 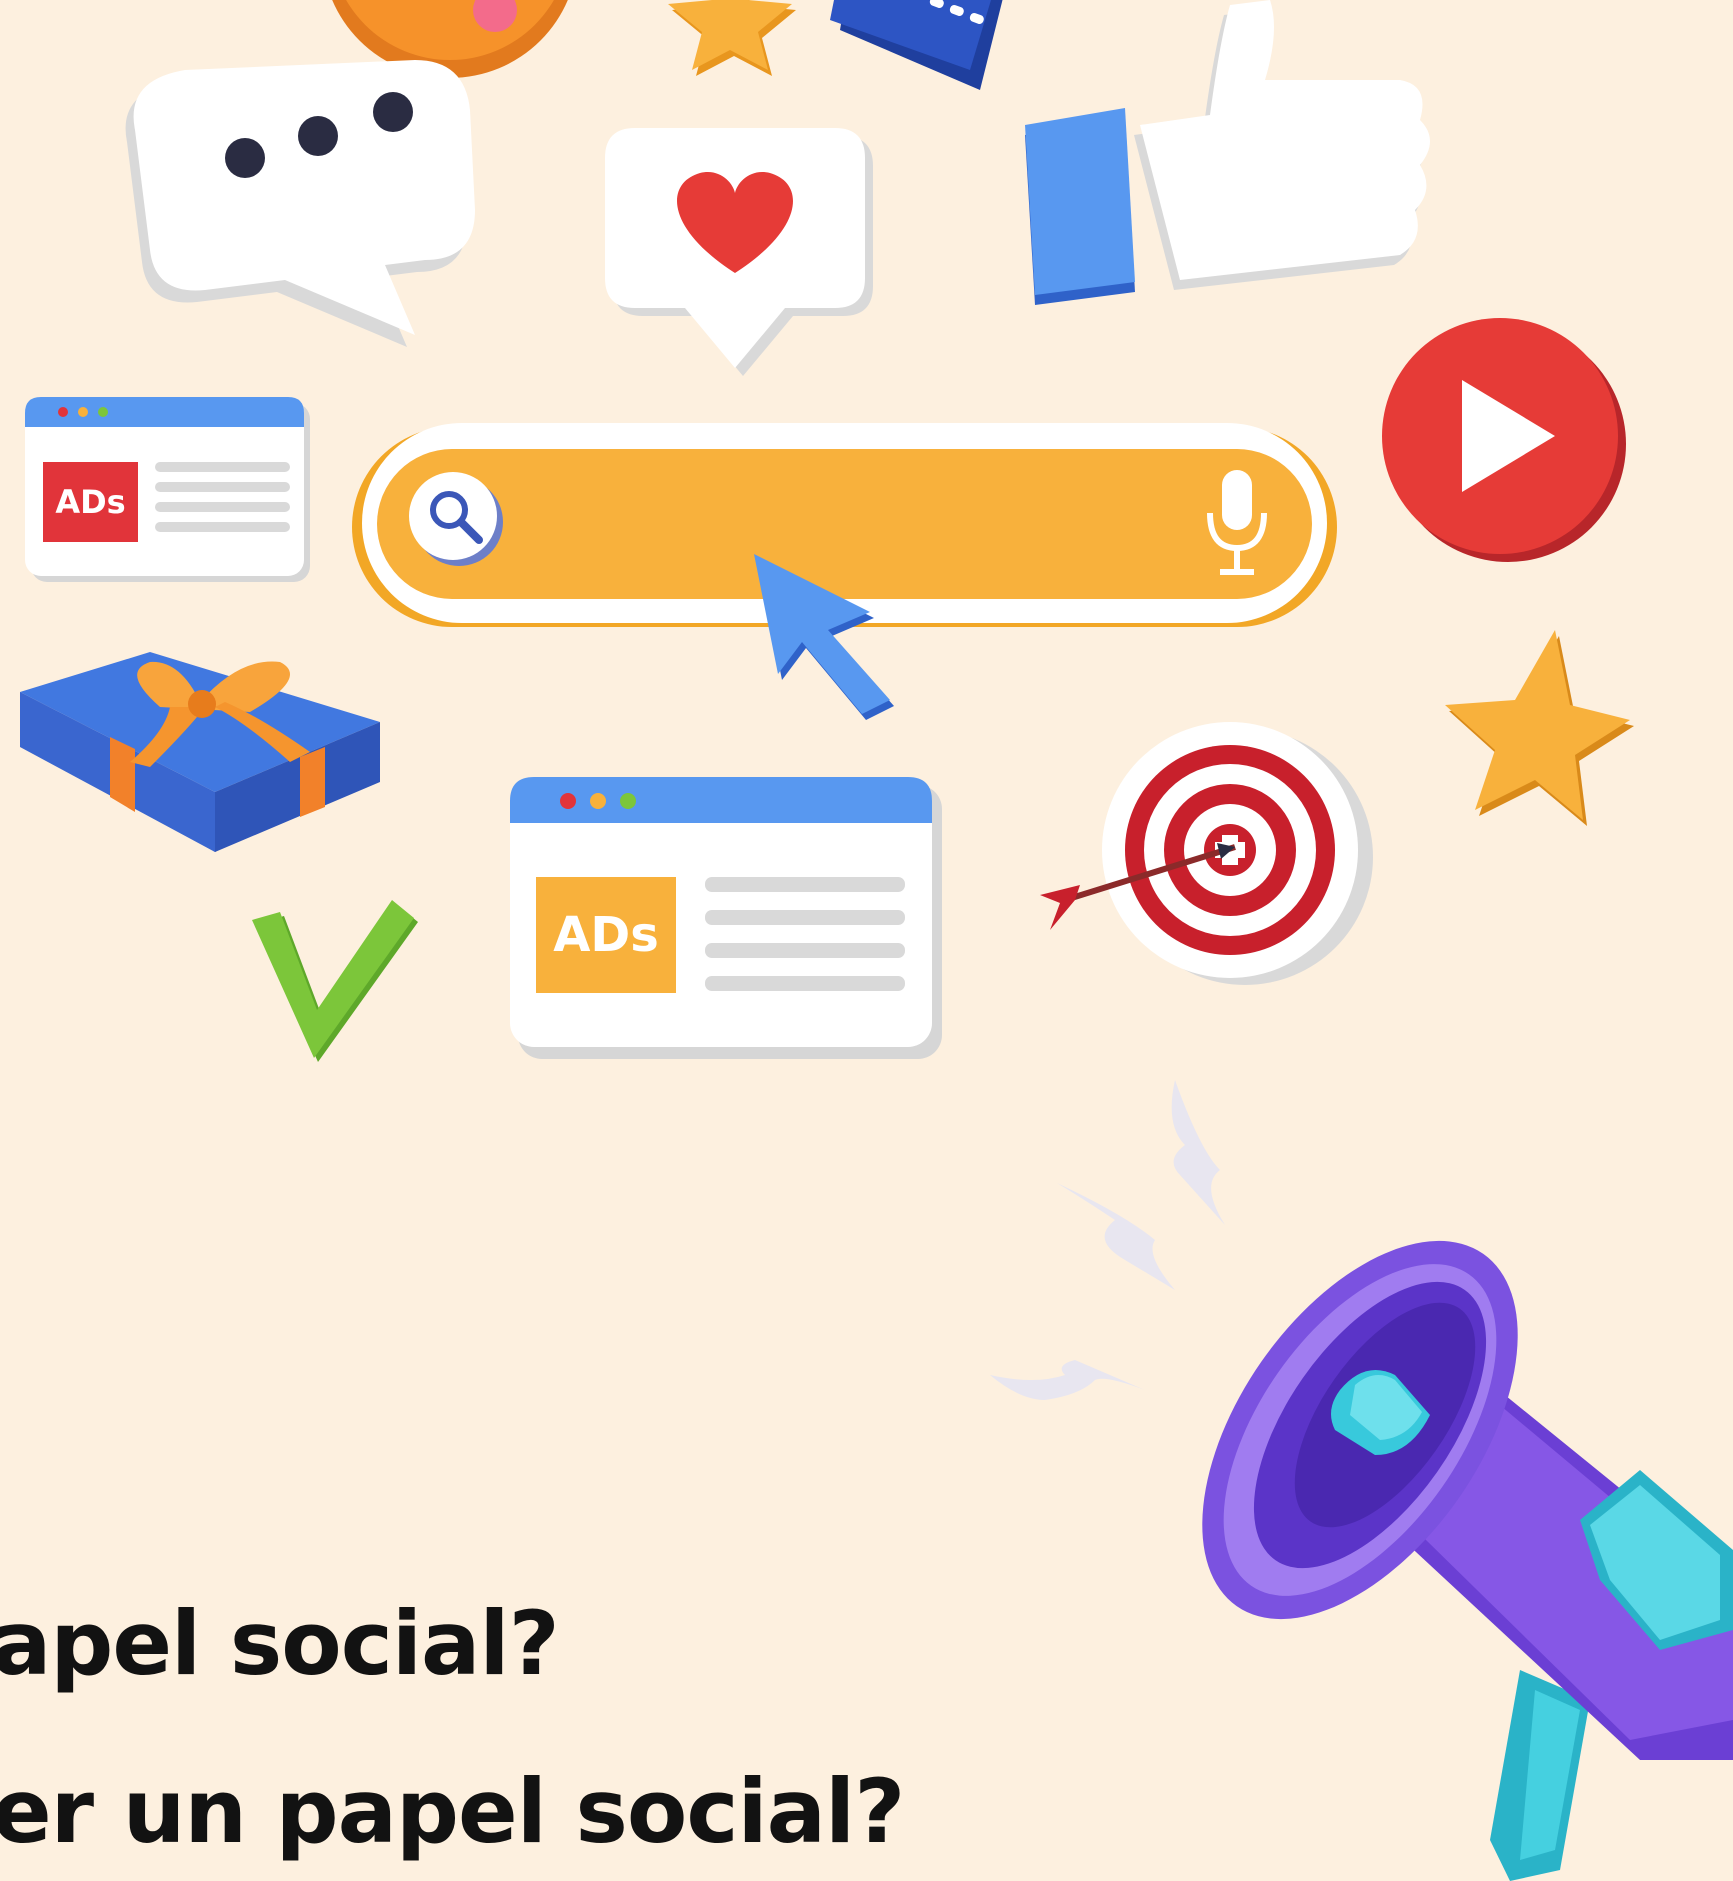 What do you see at coordinates (1227, 152) in the screenshot?
I see `thumbs-up-icon` at bounding box center [1227, 152].